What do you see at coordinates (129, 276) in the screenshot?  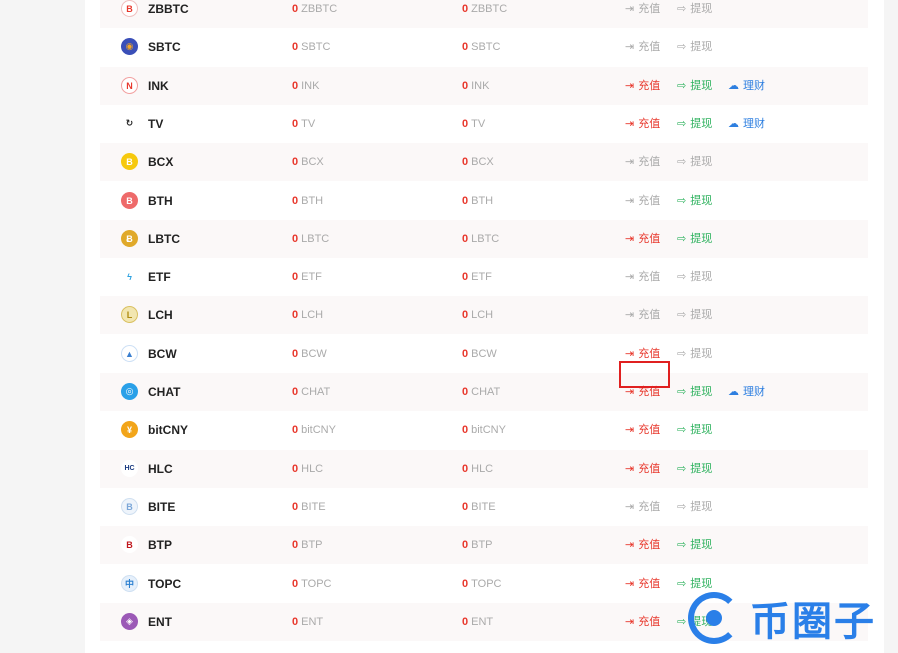 I see `coin-etf-icon: ϟ` at bounding box center [129, 276].